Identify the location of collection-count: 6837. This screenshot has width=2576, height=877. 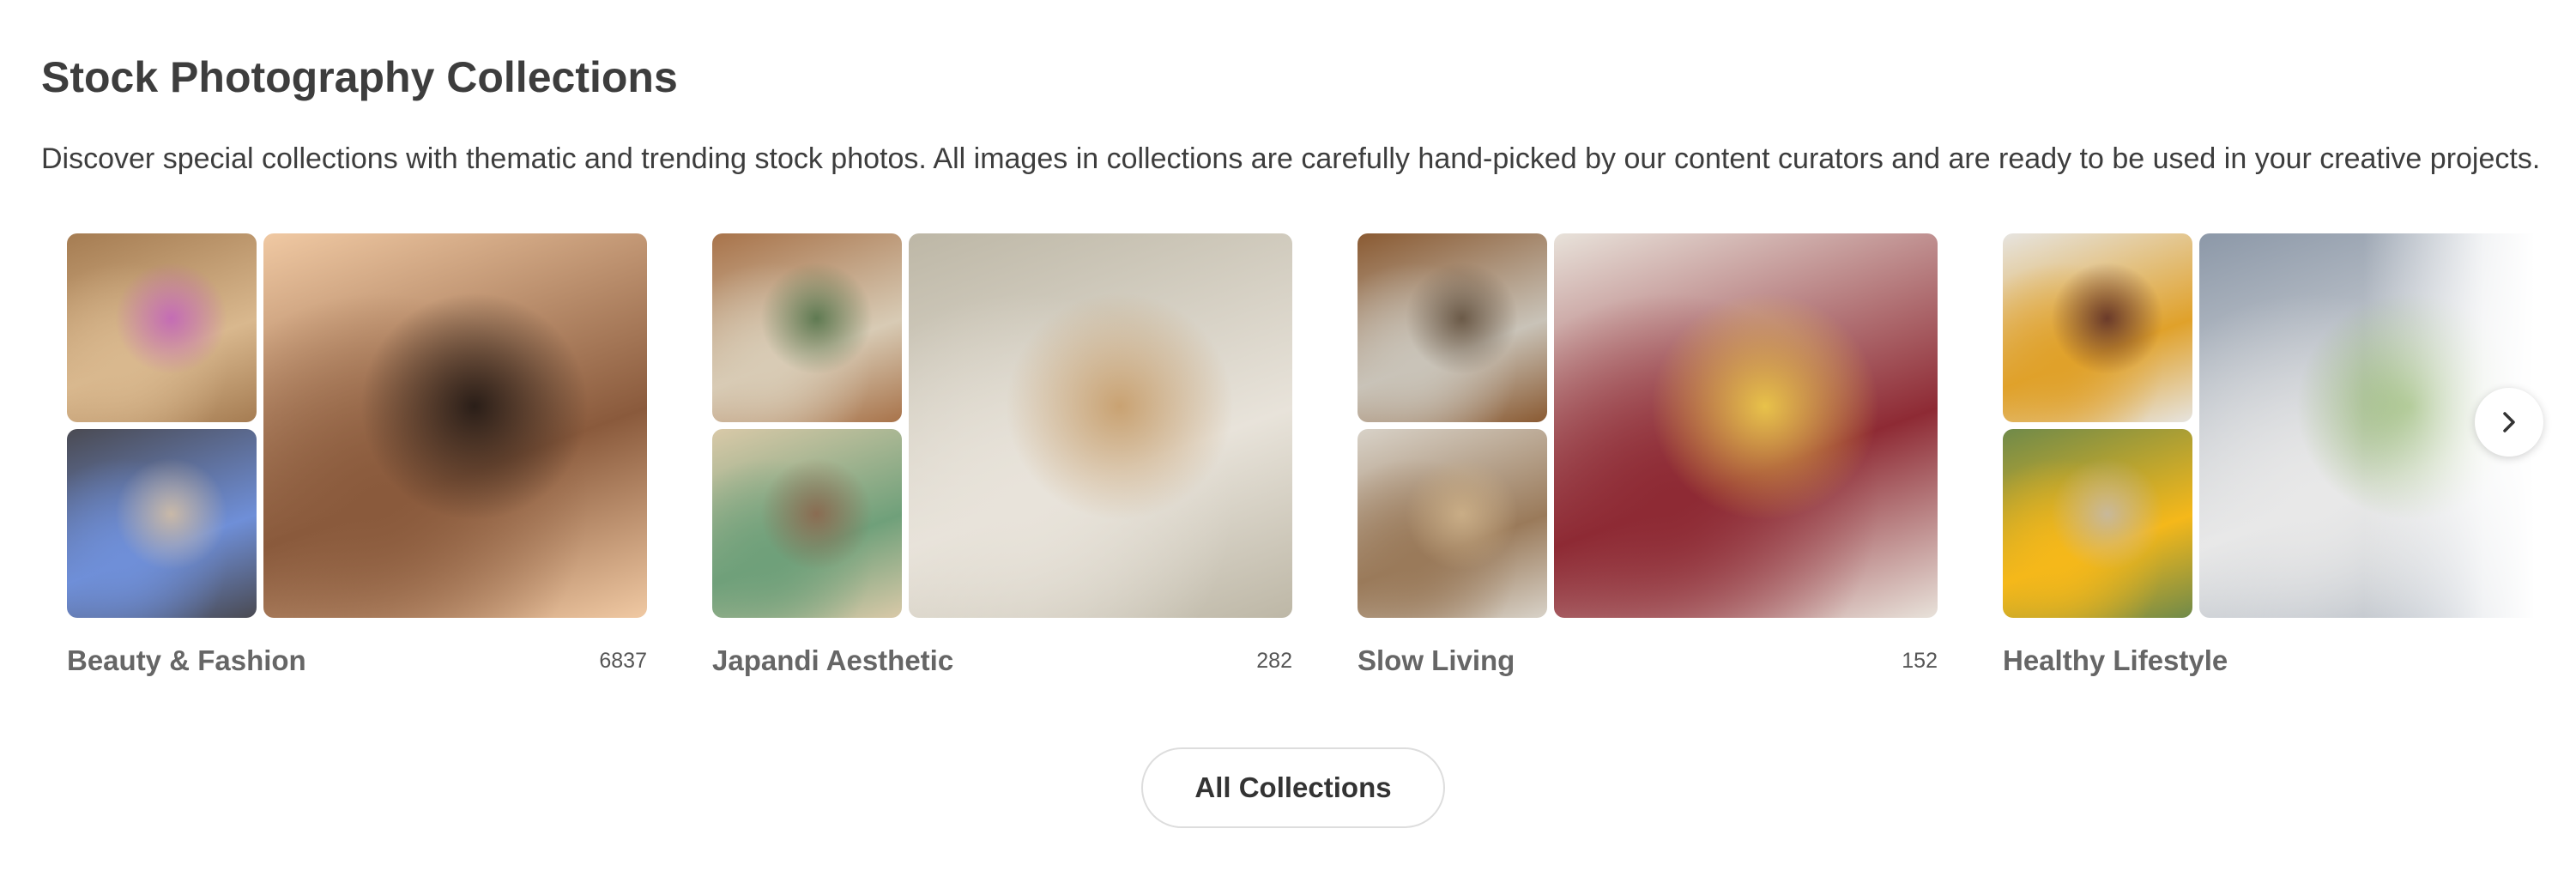
(623, 661).